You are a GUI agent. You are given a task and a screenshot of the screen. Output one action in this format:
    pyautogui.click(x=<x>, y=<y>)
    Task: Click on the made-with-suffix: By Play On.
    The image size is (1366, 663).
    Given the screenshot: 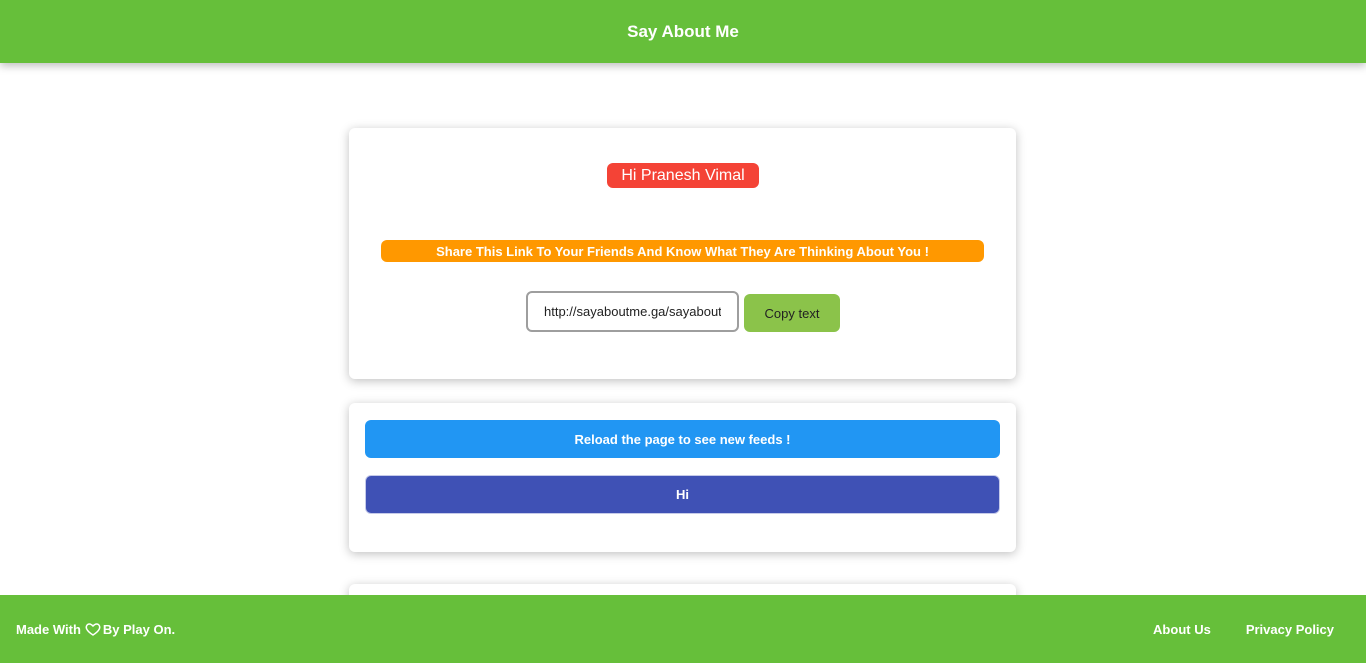 What is the action you would take?
    pyautogui.click(x=139, y=629)
    